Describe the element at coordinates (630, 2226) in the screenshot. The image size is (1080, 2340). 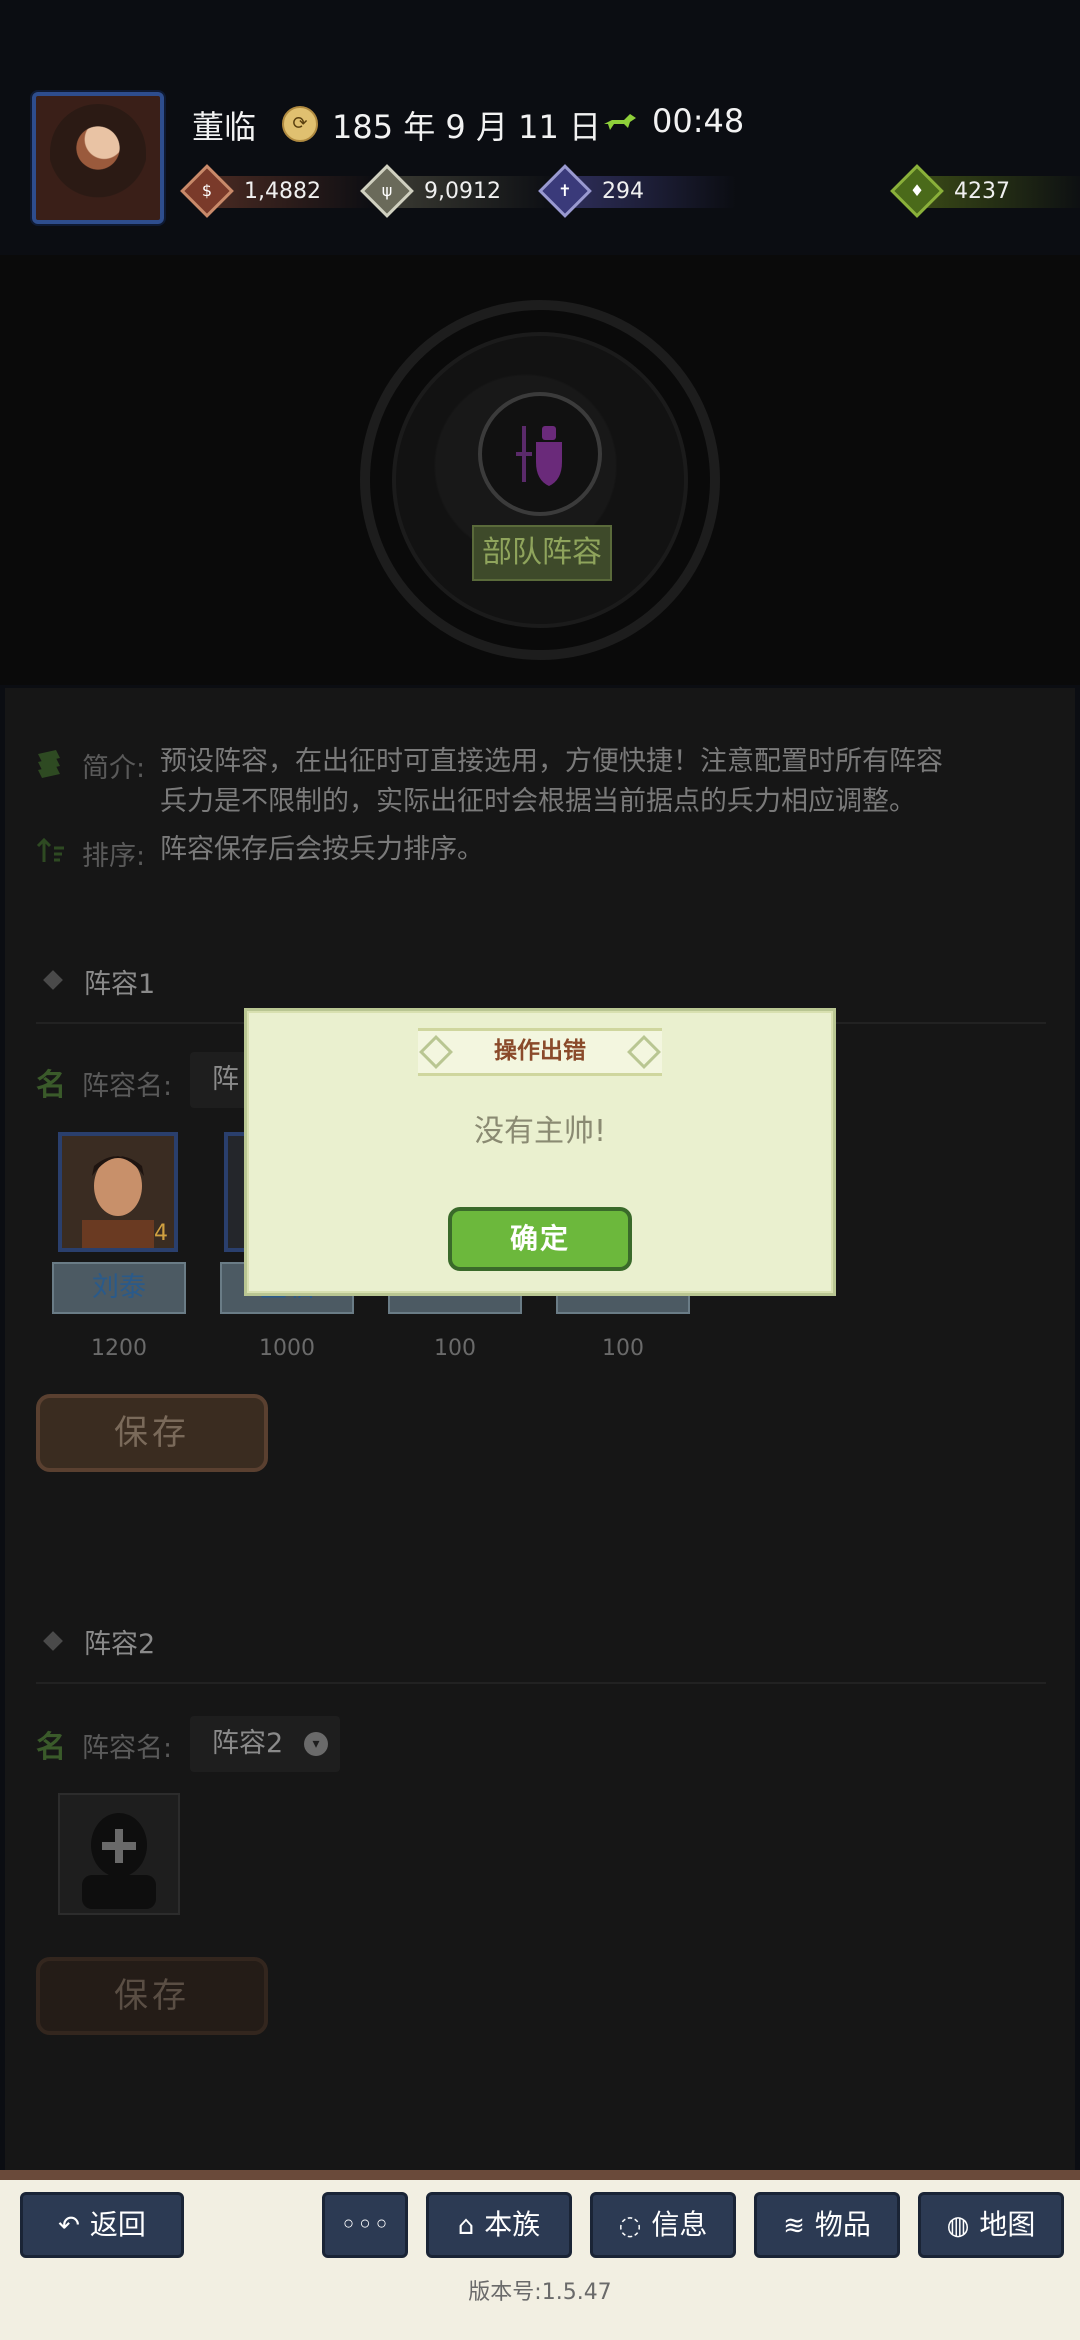
I see `message-icon: ◌` at that location.